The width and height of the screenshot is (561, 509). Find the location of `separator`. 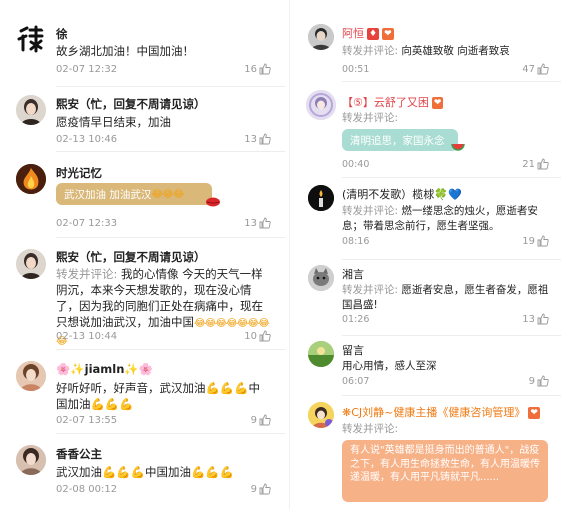

separator is located at coordinates (170, 86).